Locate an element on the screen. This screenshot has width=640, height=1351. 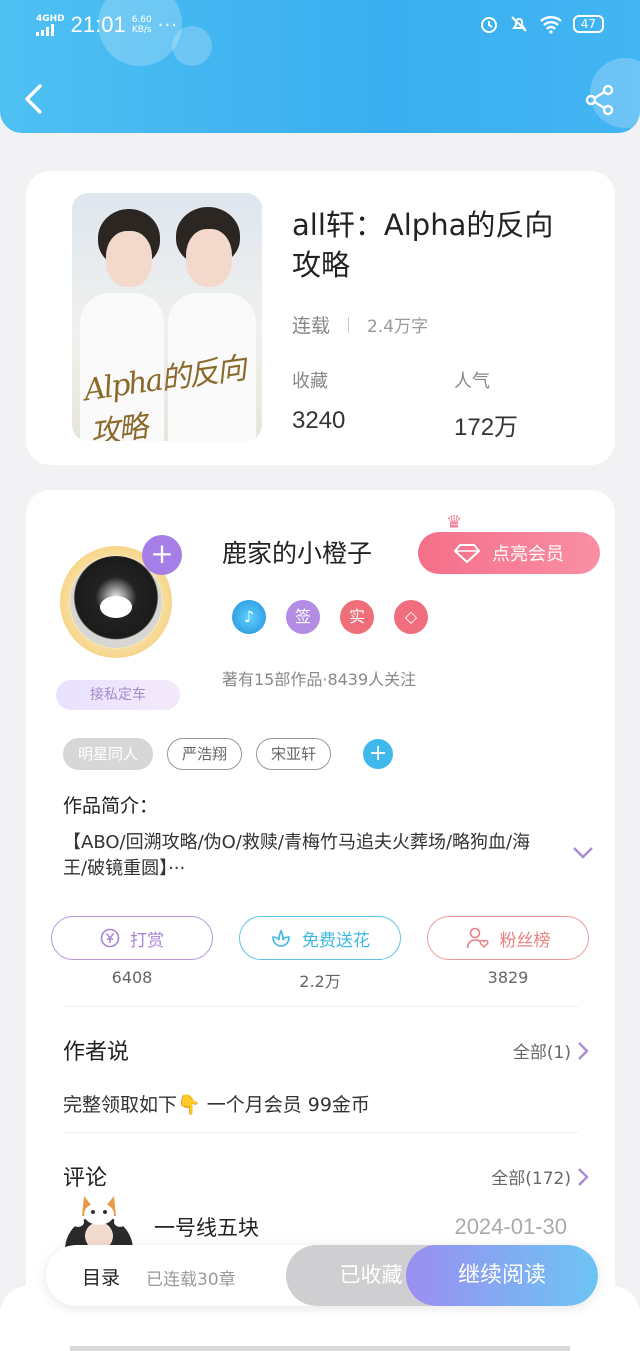
author-name: 鹿家的小橙子 is located at coordinates (297, 552).